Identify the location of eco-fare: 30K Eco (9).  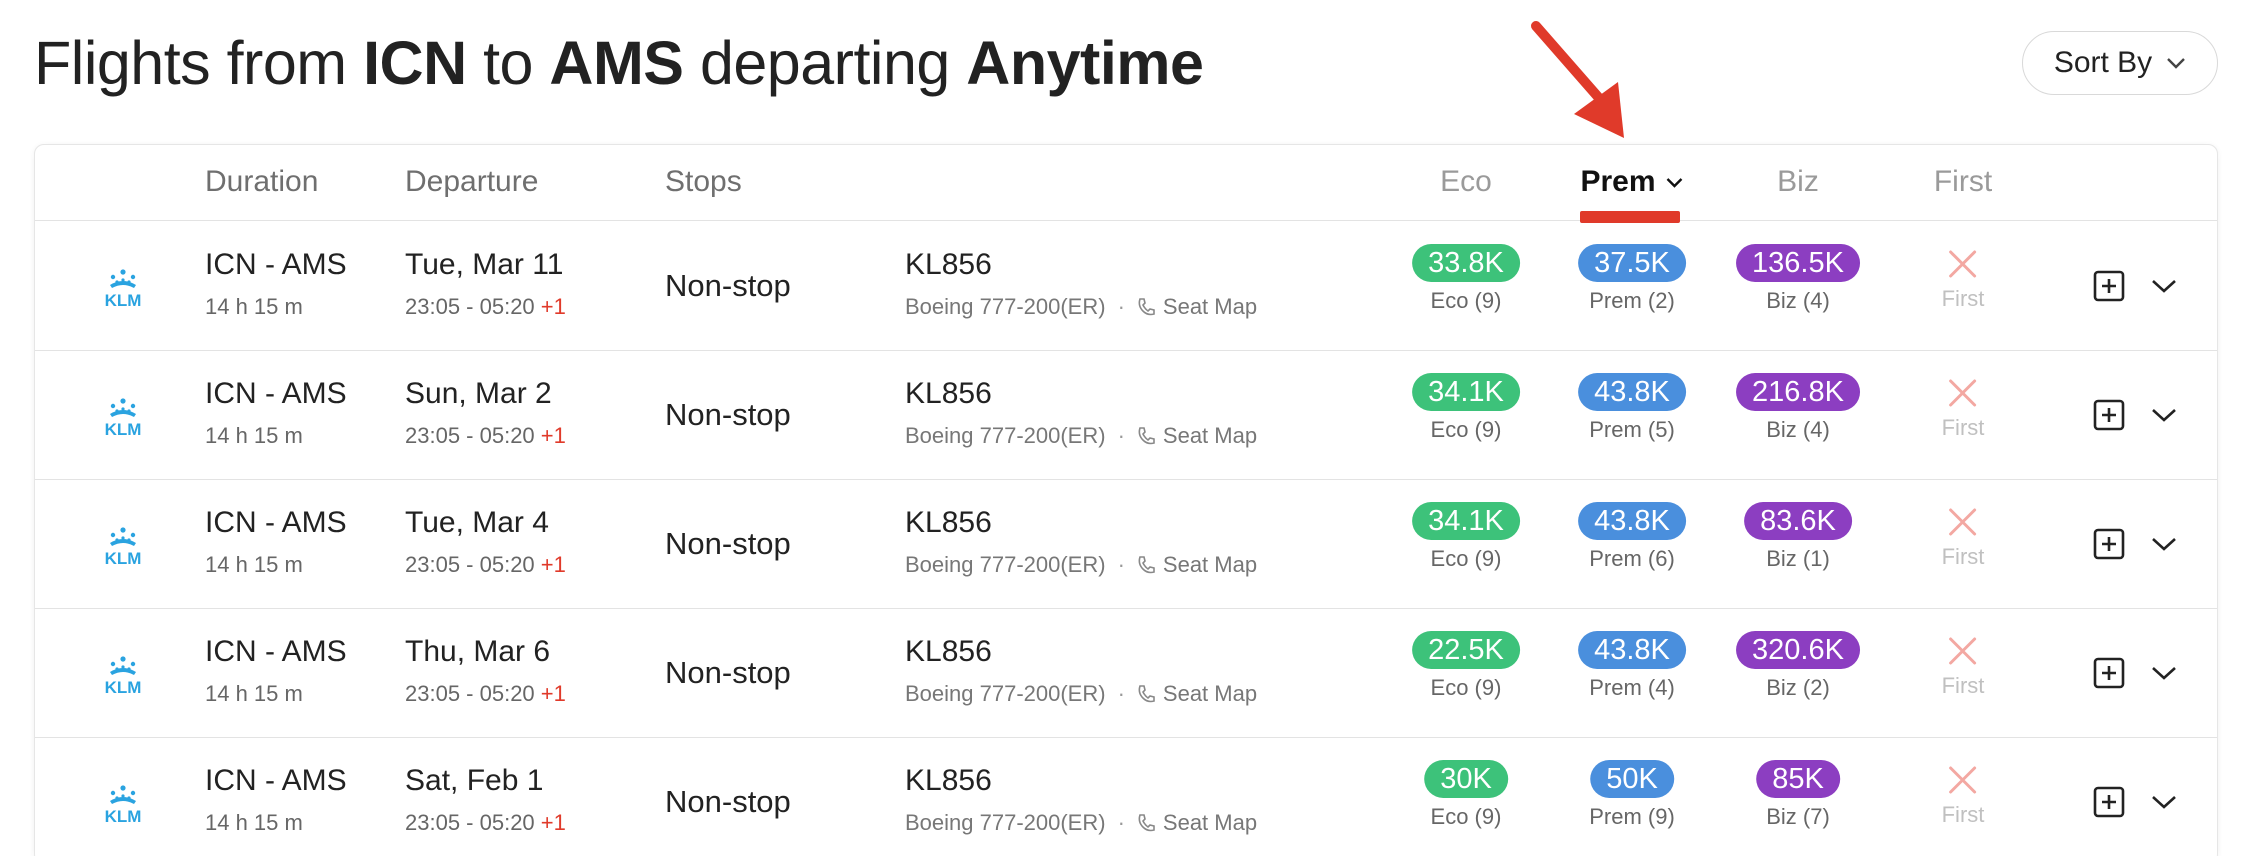
(1466, 795).